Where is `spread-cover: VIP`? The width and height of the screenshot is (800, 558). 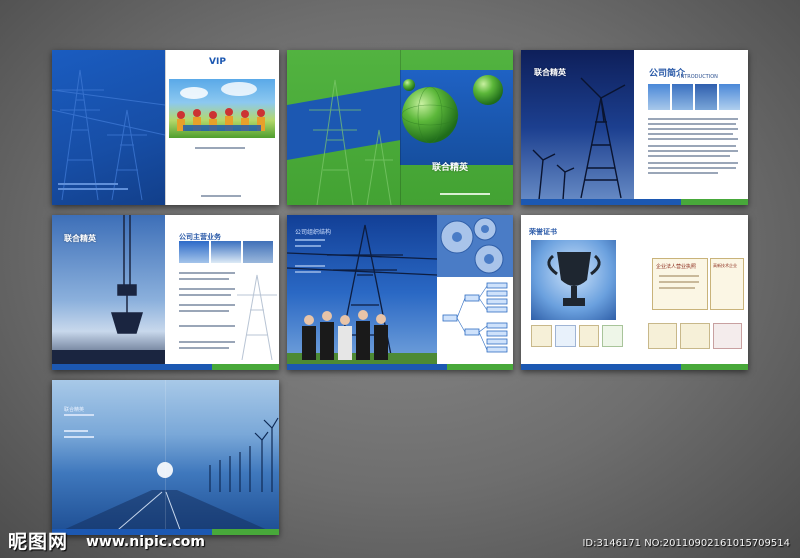
spread-cover: VIP is located at coordinates (165, 127).